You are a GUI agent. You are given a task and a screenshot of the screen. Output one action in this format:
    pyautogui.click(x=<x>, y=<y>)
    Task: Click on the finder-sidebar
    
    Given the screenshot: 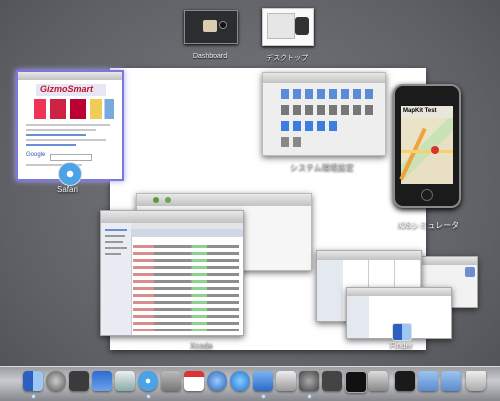 What is the action you would take?
    pyautogui.click(x=330, y=290)
    